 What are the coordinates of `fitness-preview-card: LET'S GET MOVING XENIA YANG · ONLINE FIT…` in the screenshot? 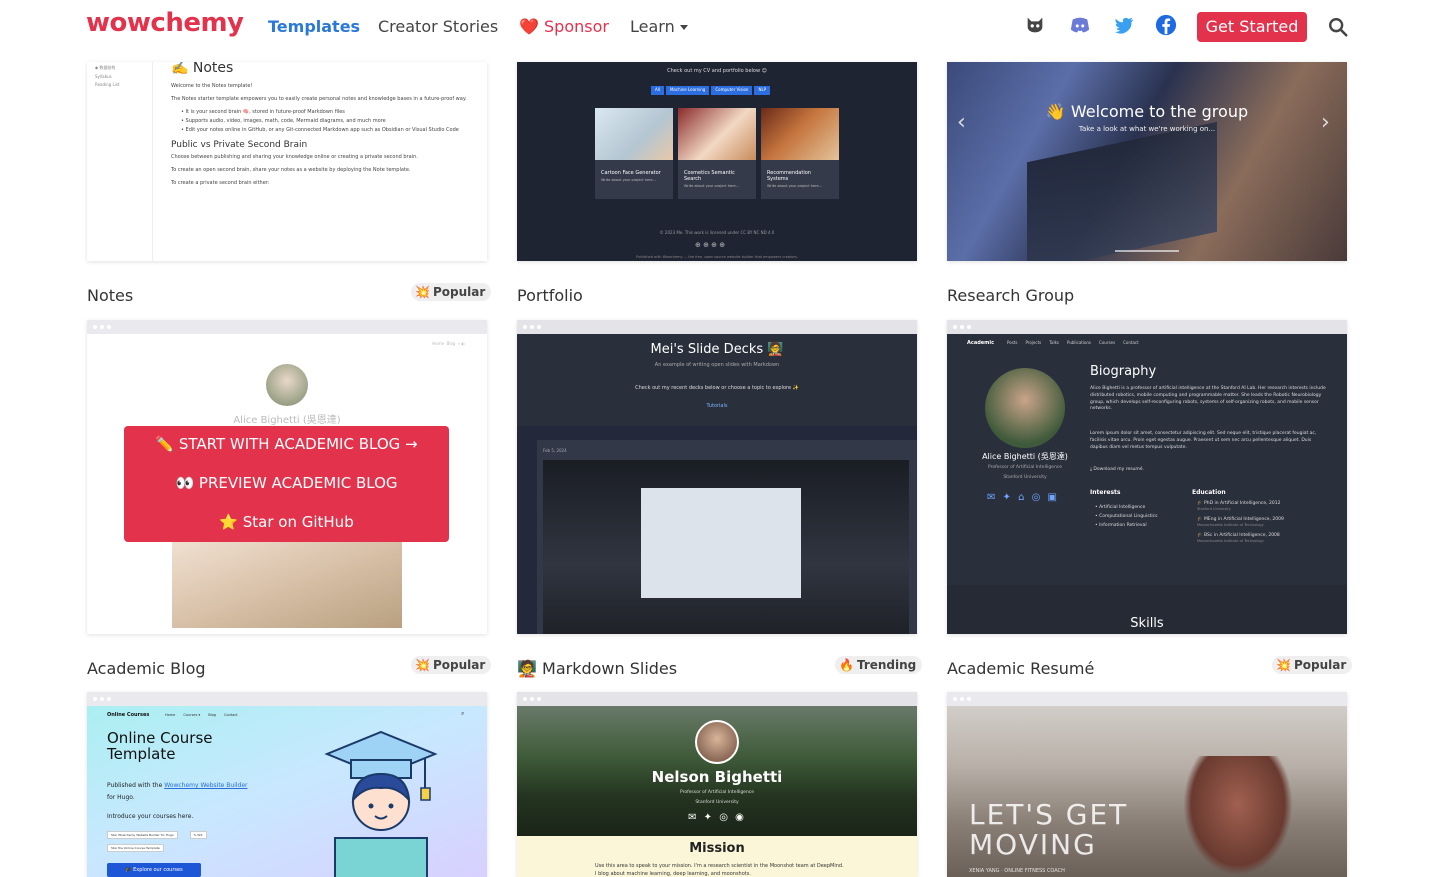 It's located at (1147, 784).